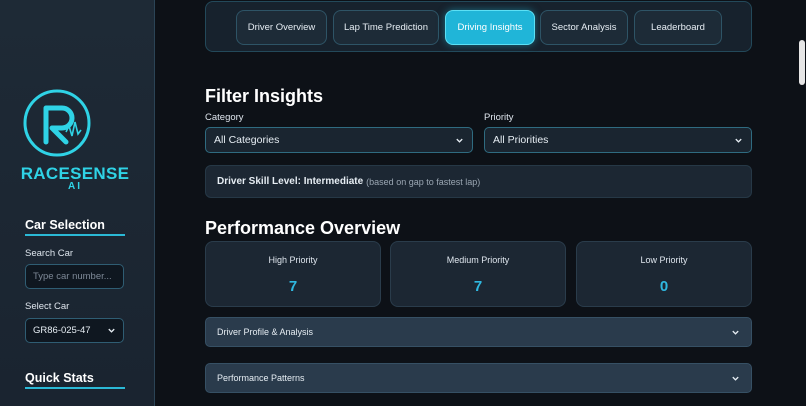 The image size is (806, 406). What do you see at coordinates (281, 27) in the screenshot?
I see `tab-driver-overview: Driver Overview` at bounding box center [281, 27].